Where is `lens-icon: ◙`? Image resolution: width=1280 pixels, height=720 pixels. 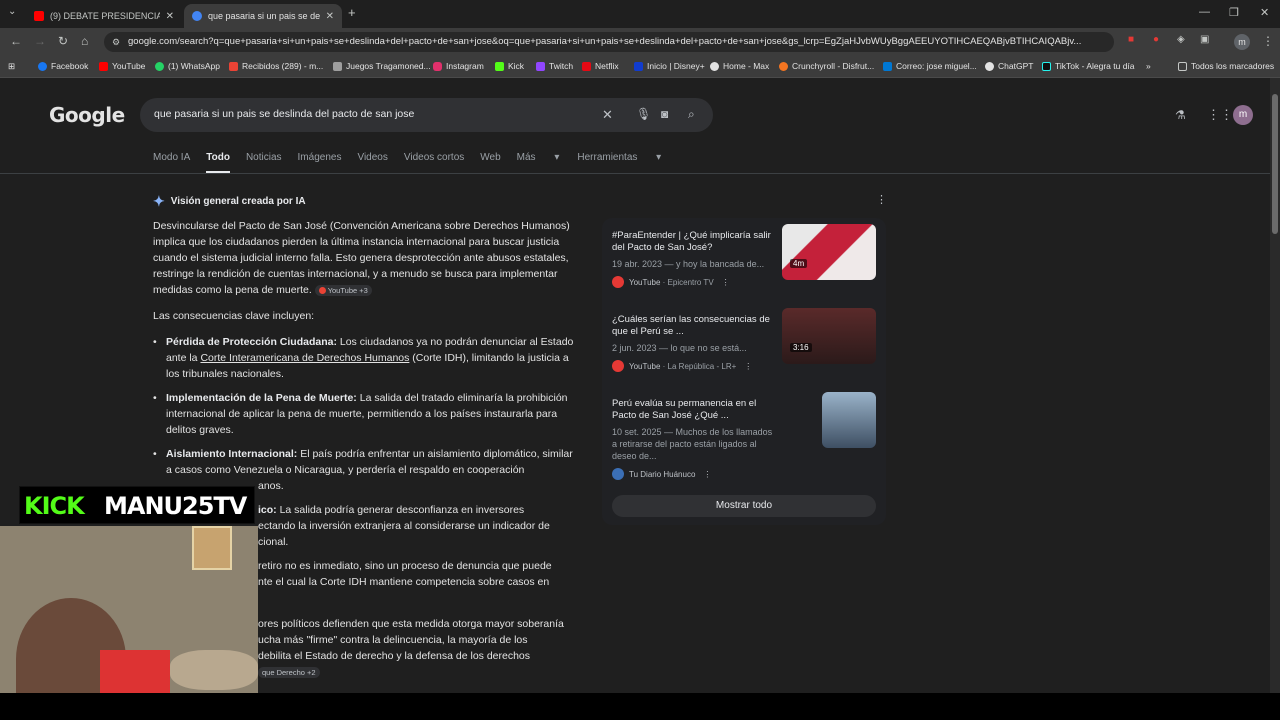 lens-icon: ◙ is located at coordinates (664, 114).